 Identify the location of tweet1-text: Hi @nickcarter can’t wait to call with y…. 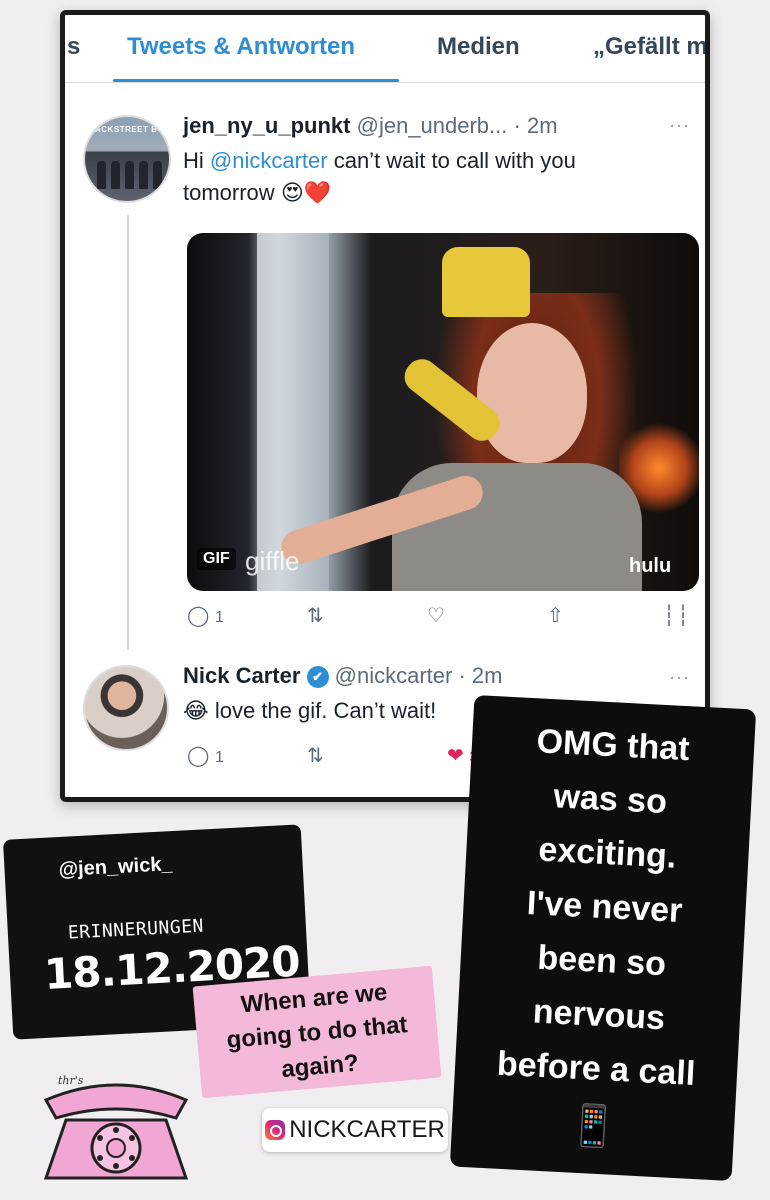
(438, 177).